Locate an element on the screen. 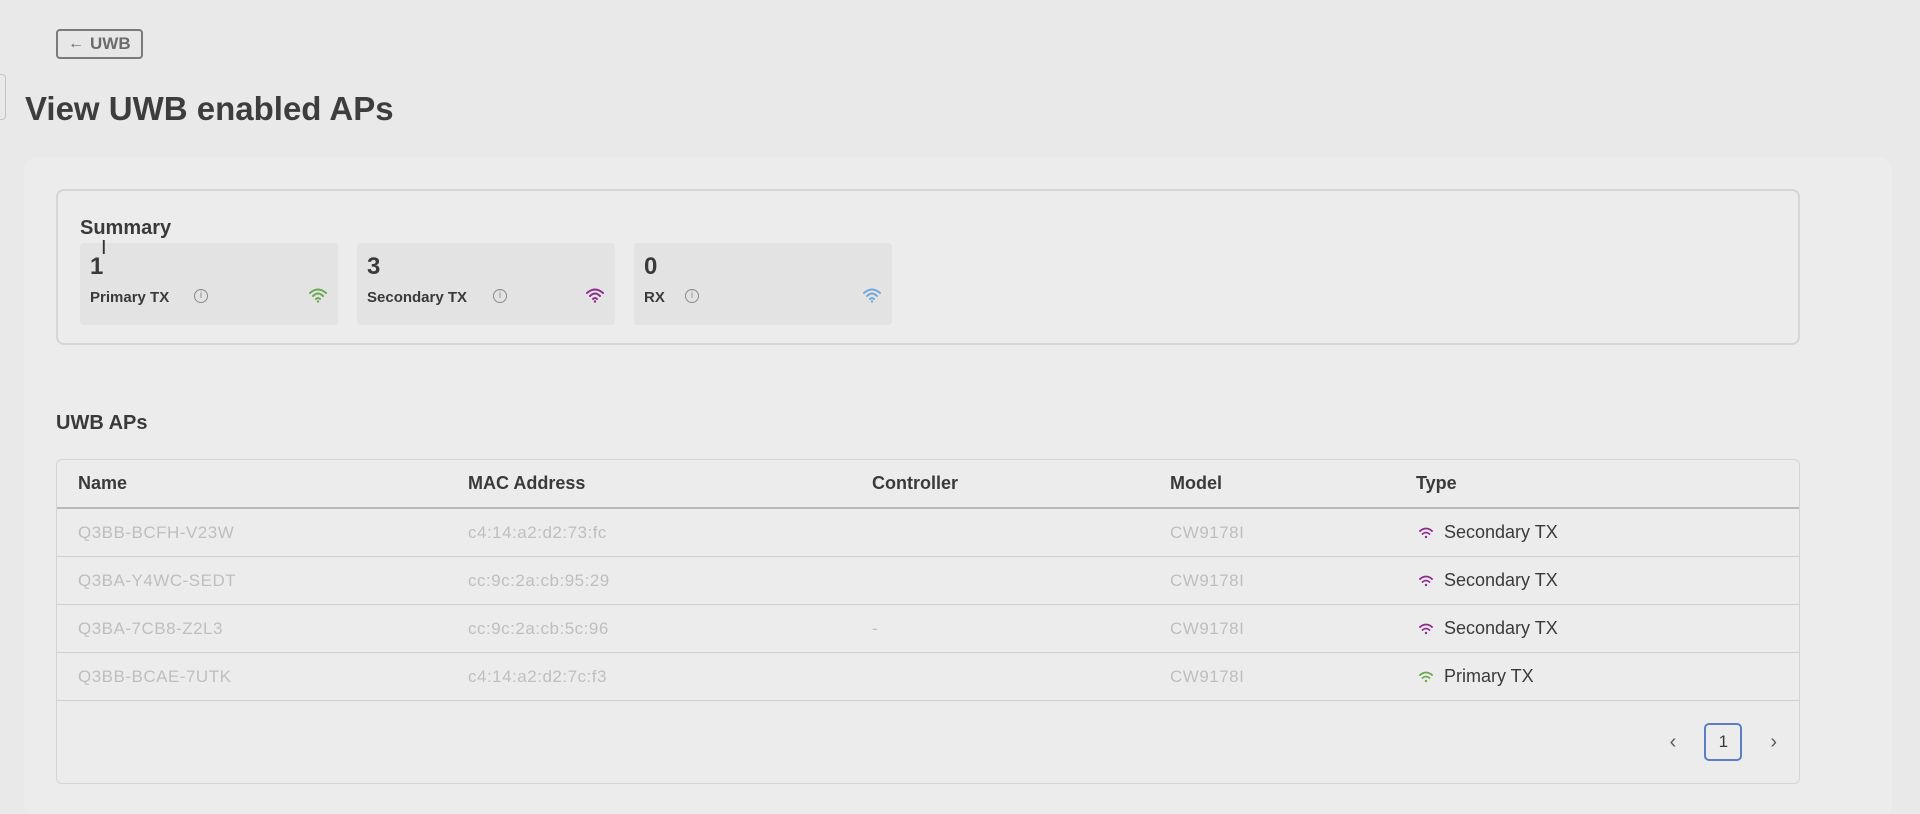 Image resolution: width=1920 pixels, height=814 pixels. stat-count: 0 is located at coordinates (651, 266).